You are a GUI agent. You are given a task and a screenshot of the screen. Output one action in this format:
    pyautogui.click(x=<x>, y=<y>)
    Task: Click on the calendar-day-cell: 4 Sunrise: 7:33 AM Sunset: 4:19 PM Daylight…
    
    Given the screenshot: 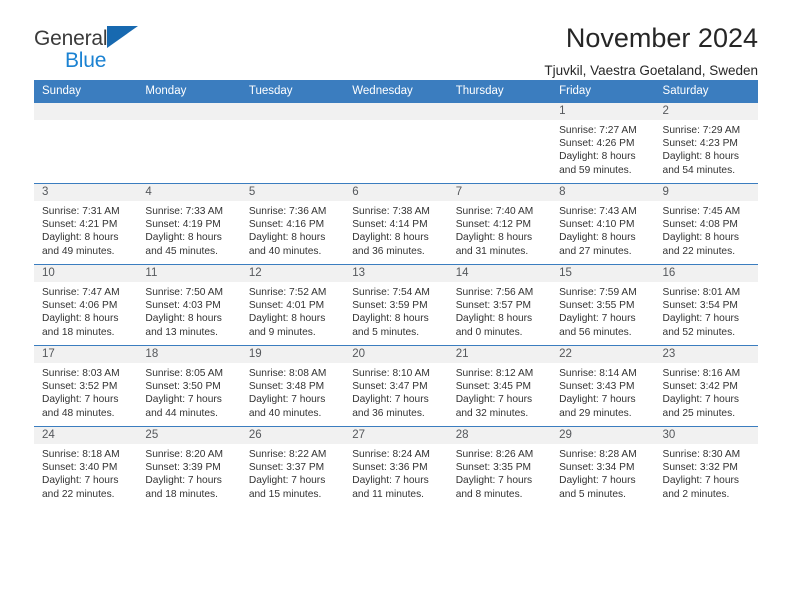 What is the action you would take?
    pyautogui.click(x=189, y=224)
    